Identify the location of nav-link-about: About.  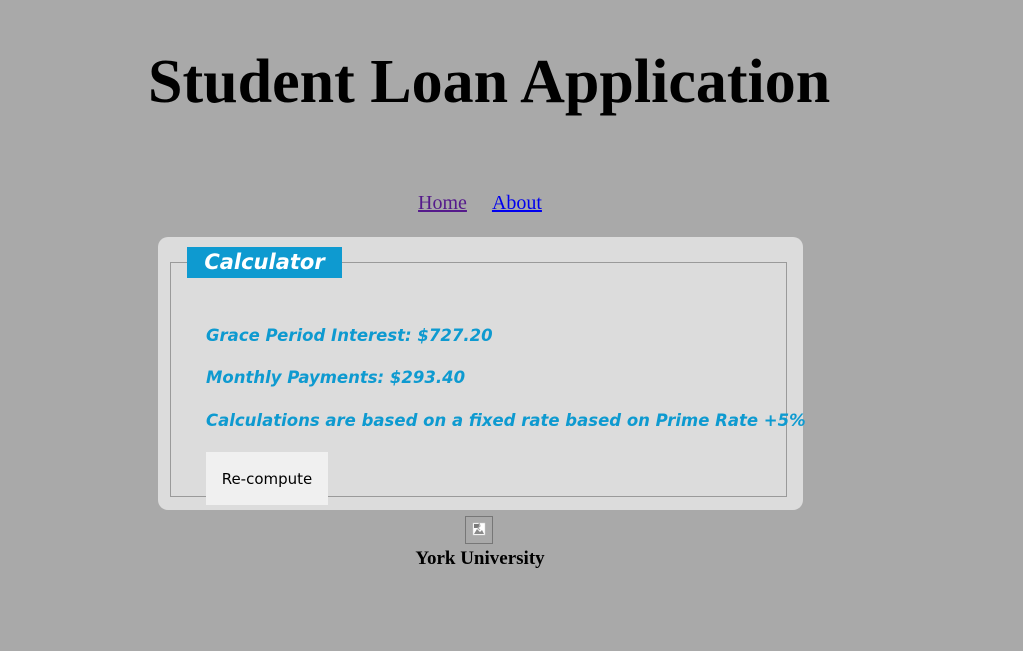
(517, 203).